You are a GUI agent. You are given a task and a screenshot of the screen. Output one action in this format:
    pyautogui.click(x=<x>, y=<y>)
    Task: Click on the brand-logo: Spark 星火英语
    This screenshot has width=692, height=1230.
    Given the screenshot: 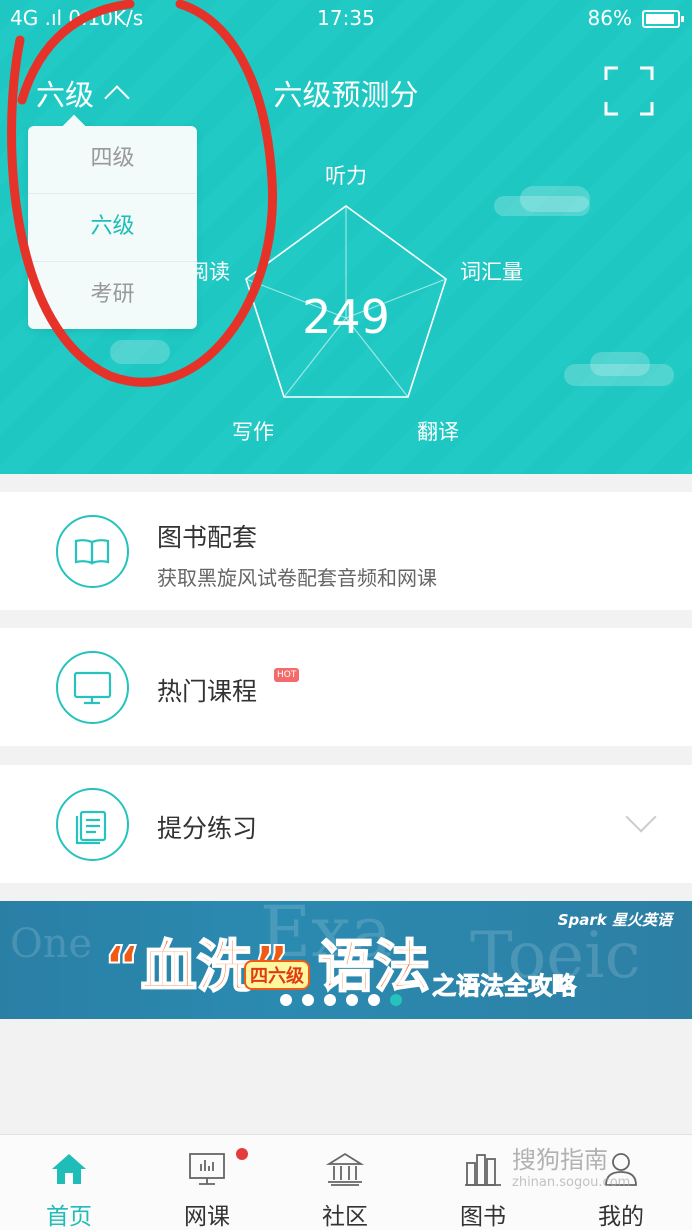 What is the action you would take?
    pyautogui.click(x=614, y=920)
    